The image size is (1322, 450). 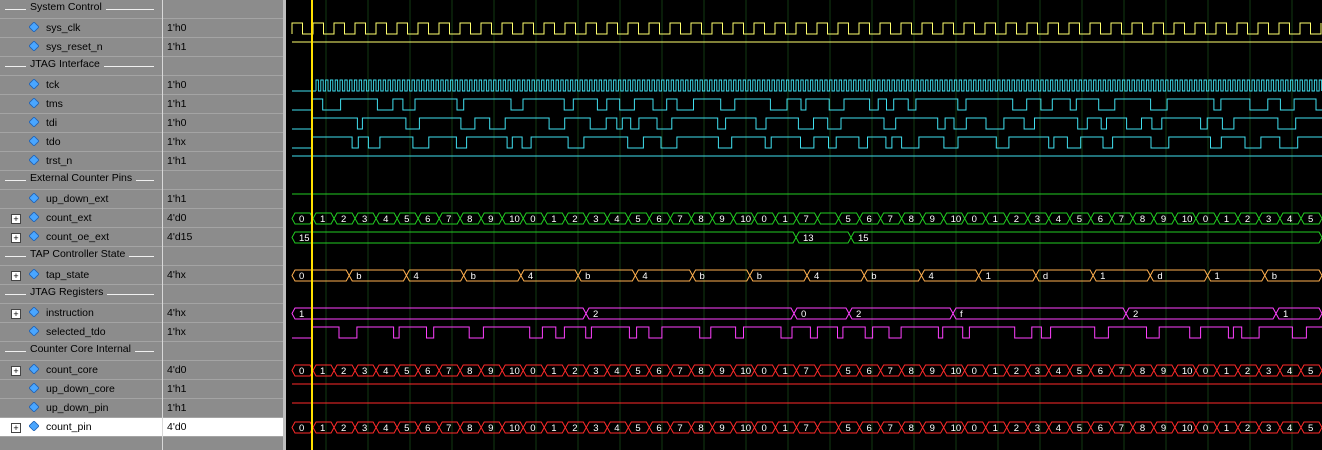 I want to click on signal-value-row: 4'd0, so click(x=223, y=370).